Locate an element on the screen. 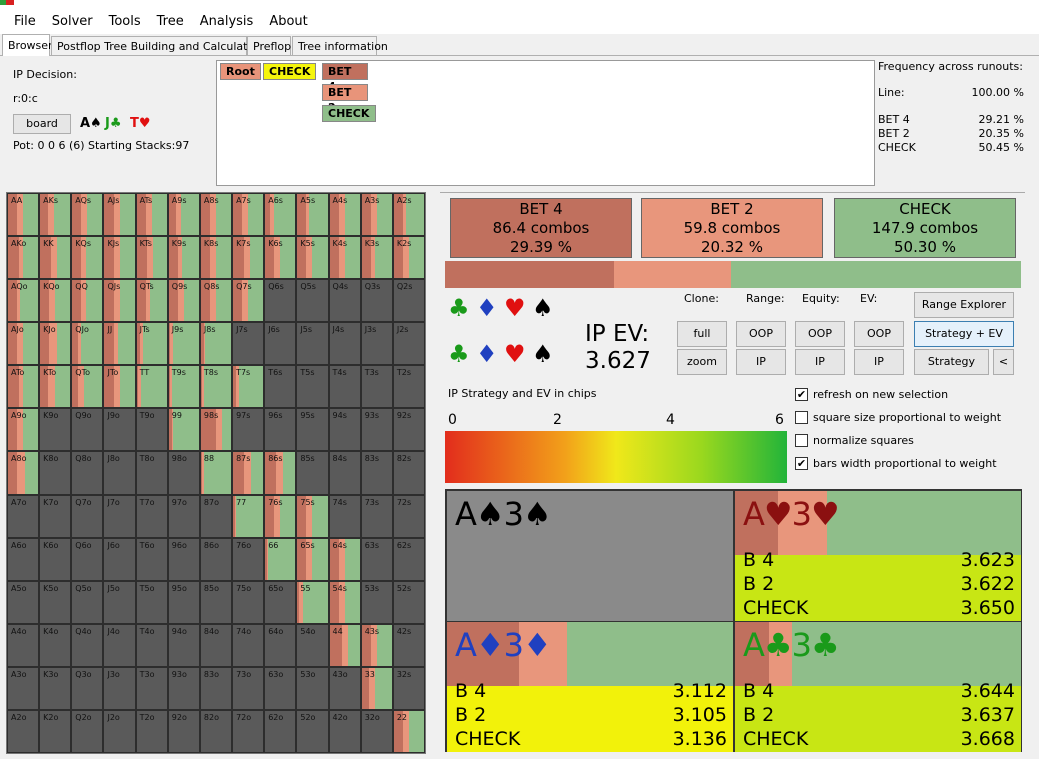 The height and width of the screenshot is (759, 1039). hand-cell-84o: 84o is located at coordinates (216, 645).